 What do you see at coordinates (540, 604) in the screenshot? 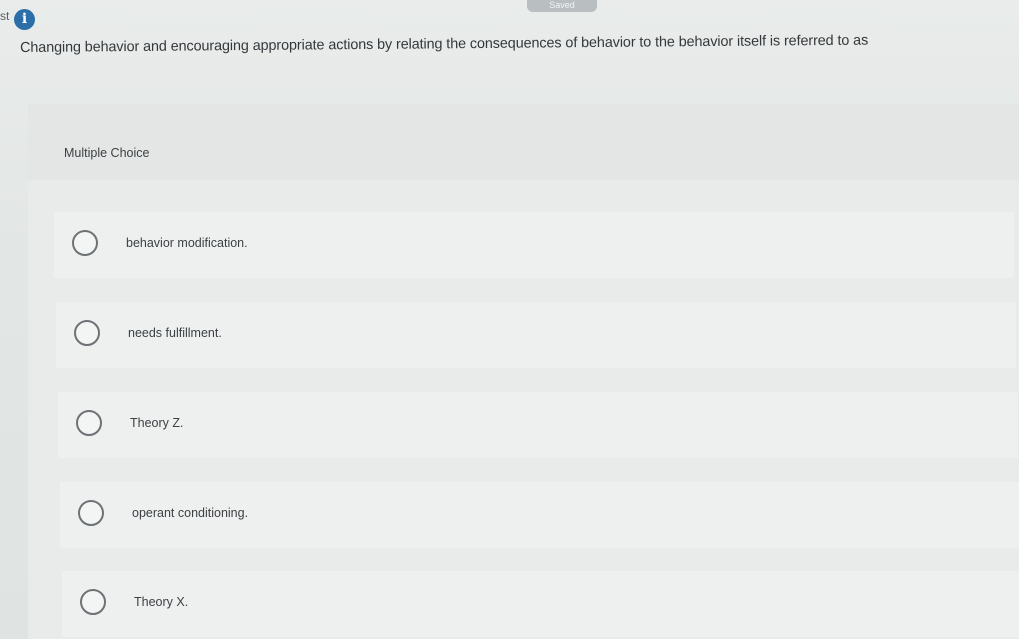
I see `answer-option-5: Theory X.` at bounding box center [540, 604].